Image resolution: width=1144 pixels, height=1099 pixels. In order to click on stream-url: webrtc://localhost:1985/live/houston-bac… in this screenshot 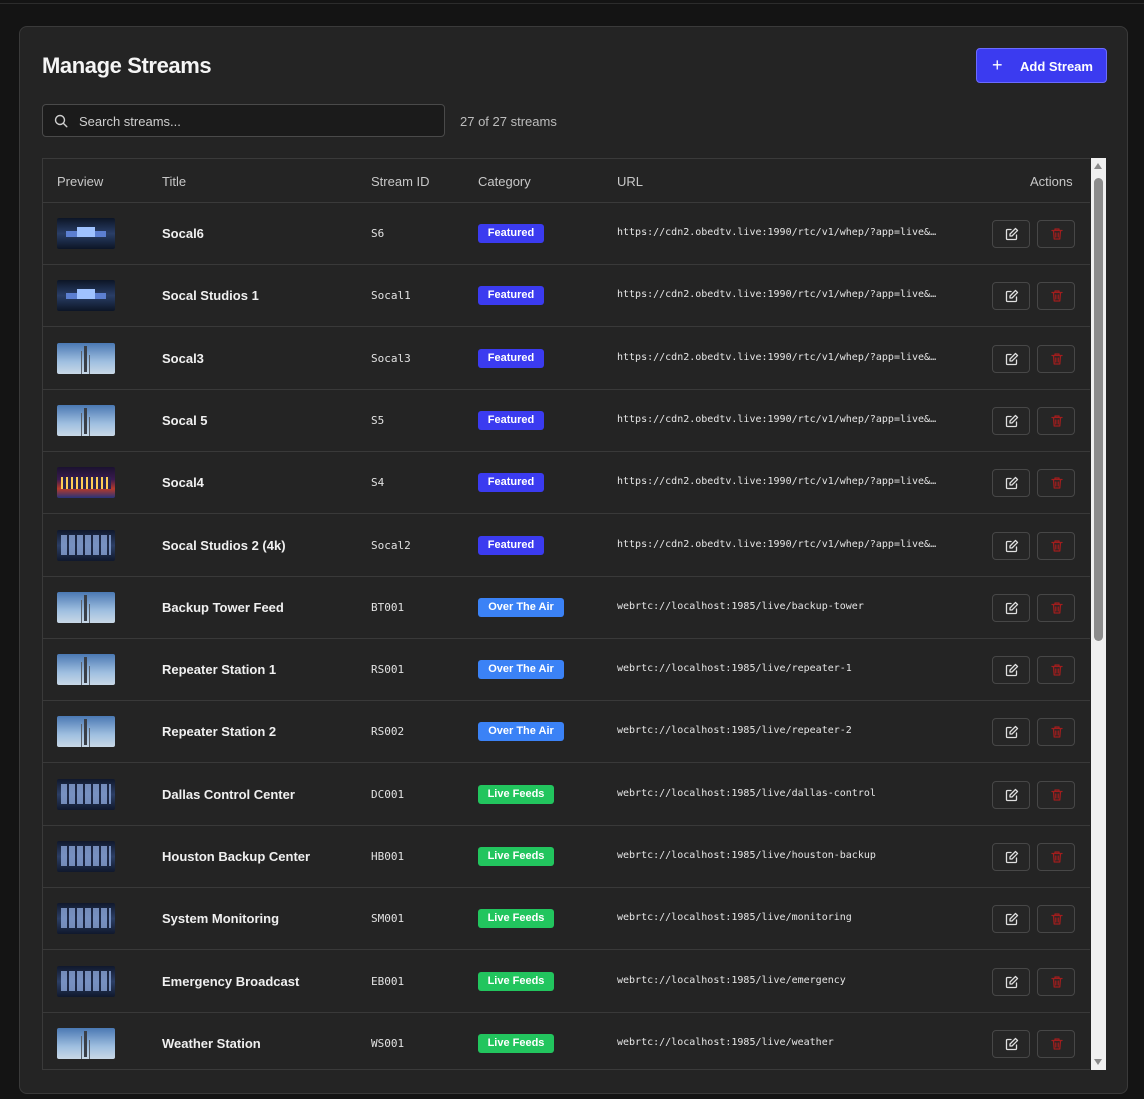, I will do `click(746, 855)`.